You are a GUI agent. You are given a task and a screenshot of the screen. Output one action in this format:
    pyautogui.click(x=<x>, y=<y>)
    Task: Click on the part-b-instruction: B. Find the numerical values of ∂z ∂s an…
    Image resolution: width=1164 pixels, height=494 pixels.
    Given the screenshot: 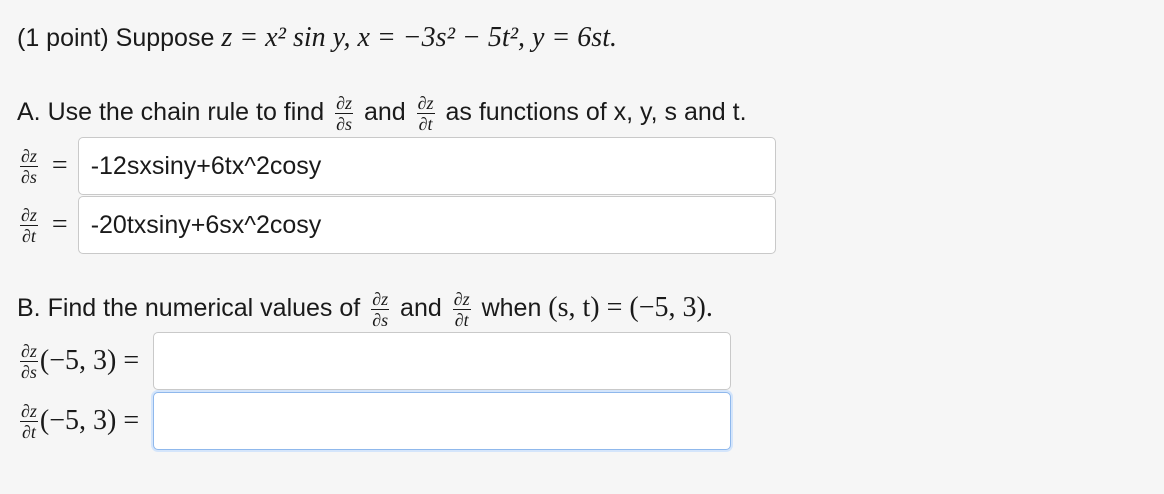 What is the action you would take?
    pyautogui.click(x=365, y=309)
    